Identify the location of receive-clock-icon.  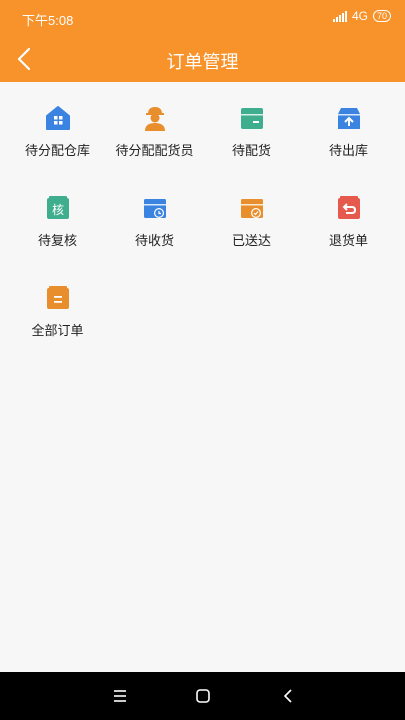
(154, 208).